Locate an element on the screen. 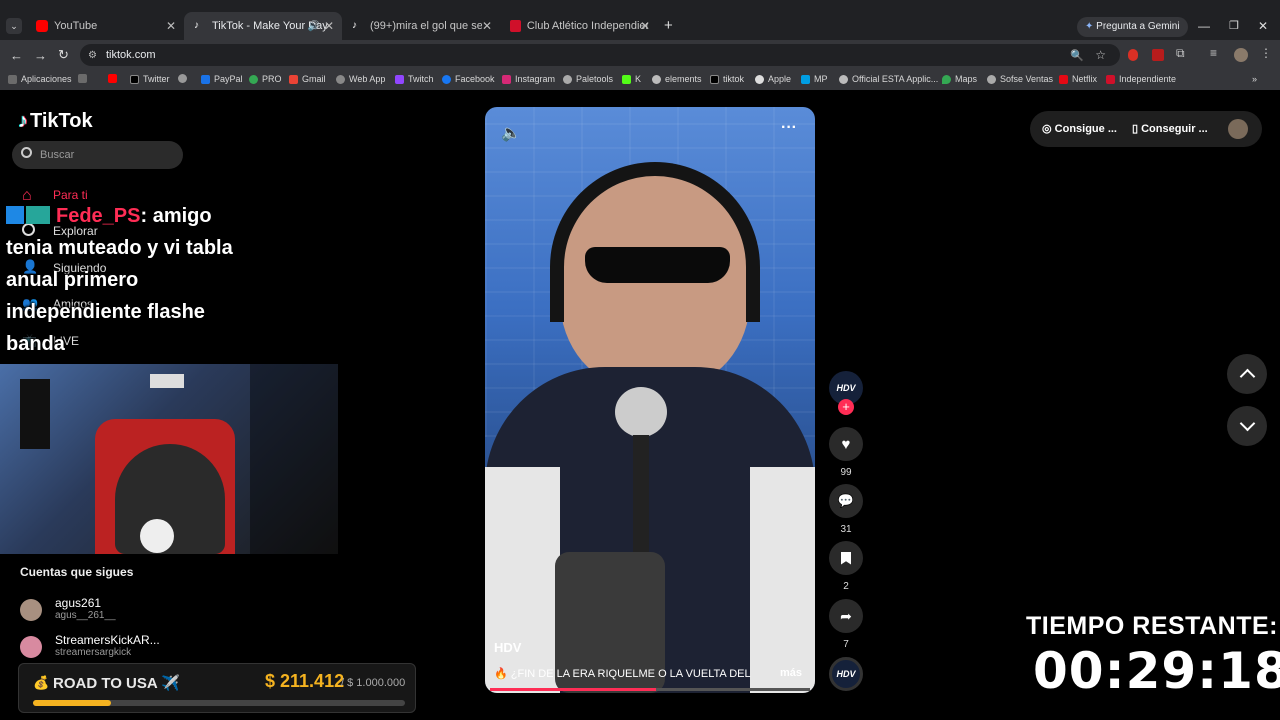 This screenshot has height=720, width=1280. apps-grid-icon is located at coordinates (12, 79).